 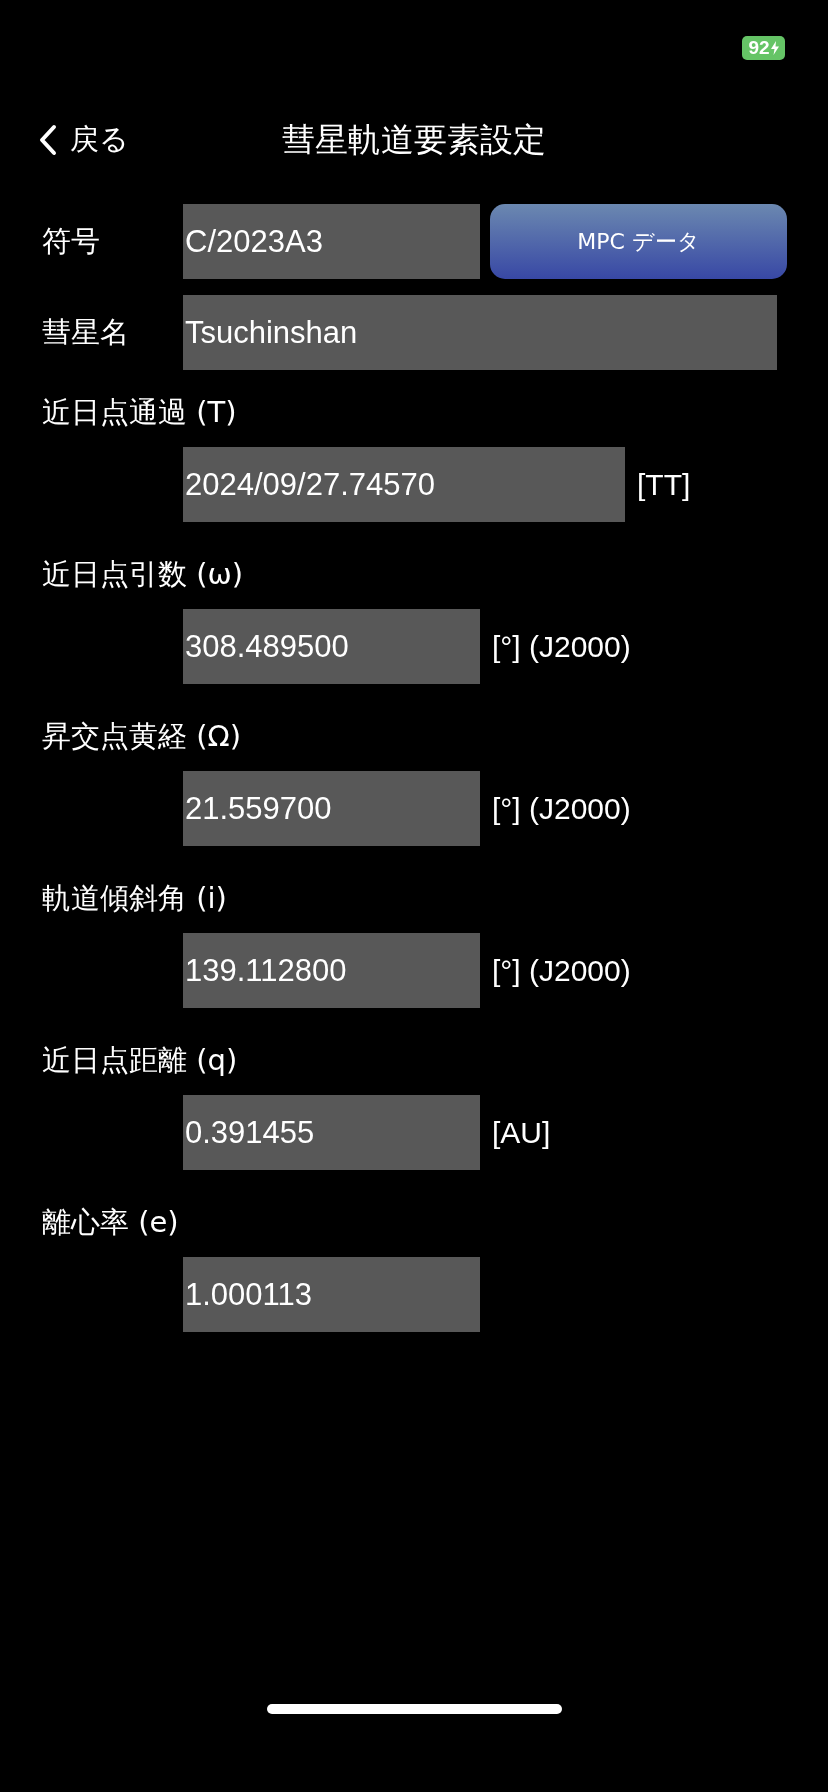 What do you see at coordinates (521, 1132) in the screenshot?
I see `unit-label: [AU]` at bounding box center [521, 1132].